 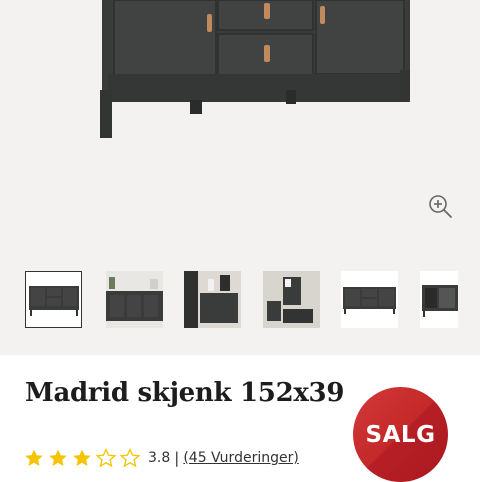 I want to click on zoom-button, so click(x=440, y=206).